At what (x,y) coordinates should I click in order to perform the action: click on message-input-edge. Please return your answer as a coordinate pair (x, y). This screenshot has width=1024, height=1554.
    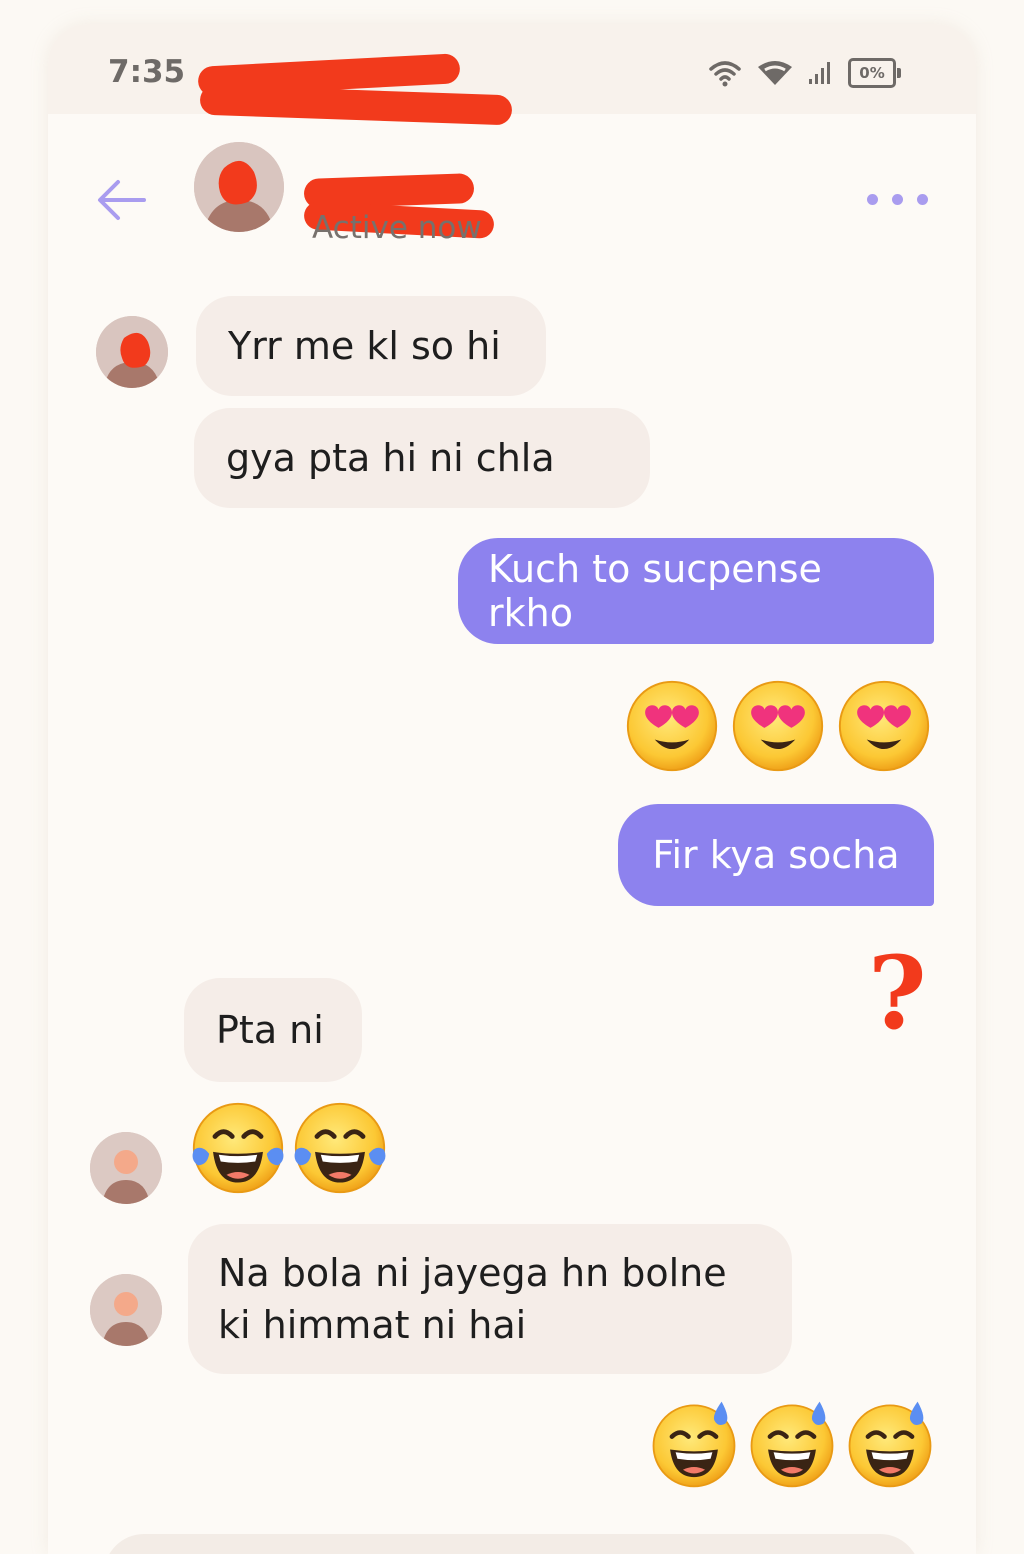
    Looking at the image, I should click on (512, 1544).